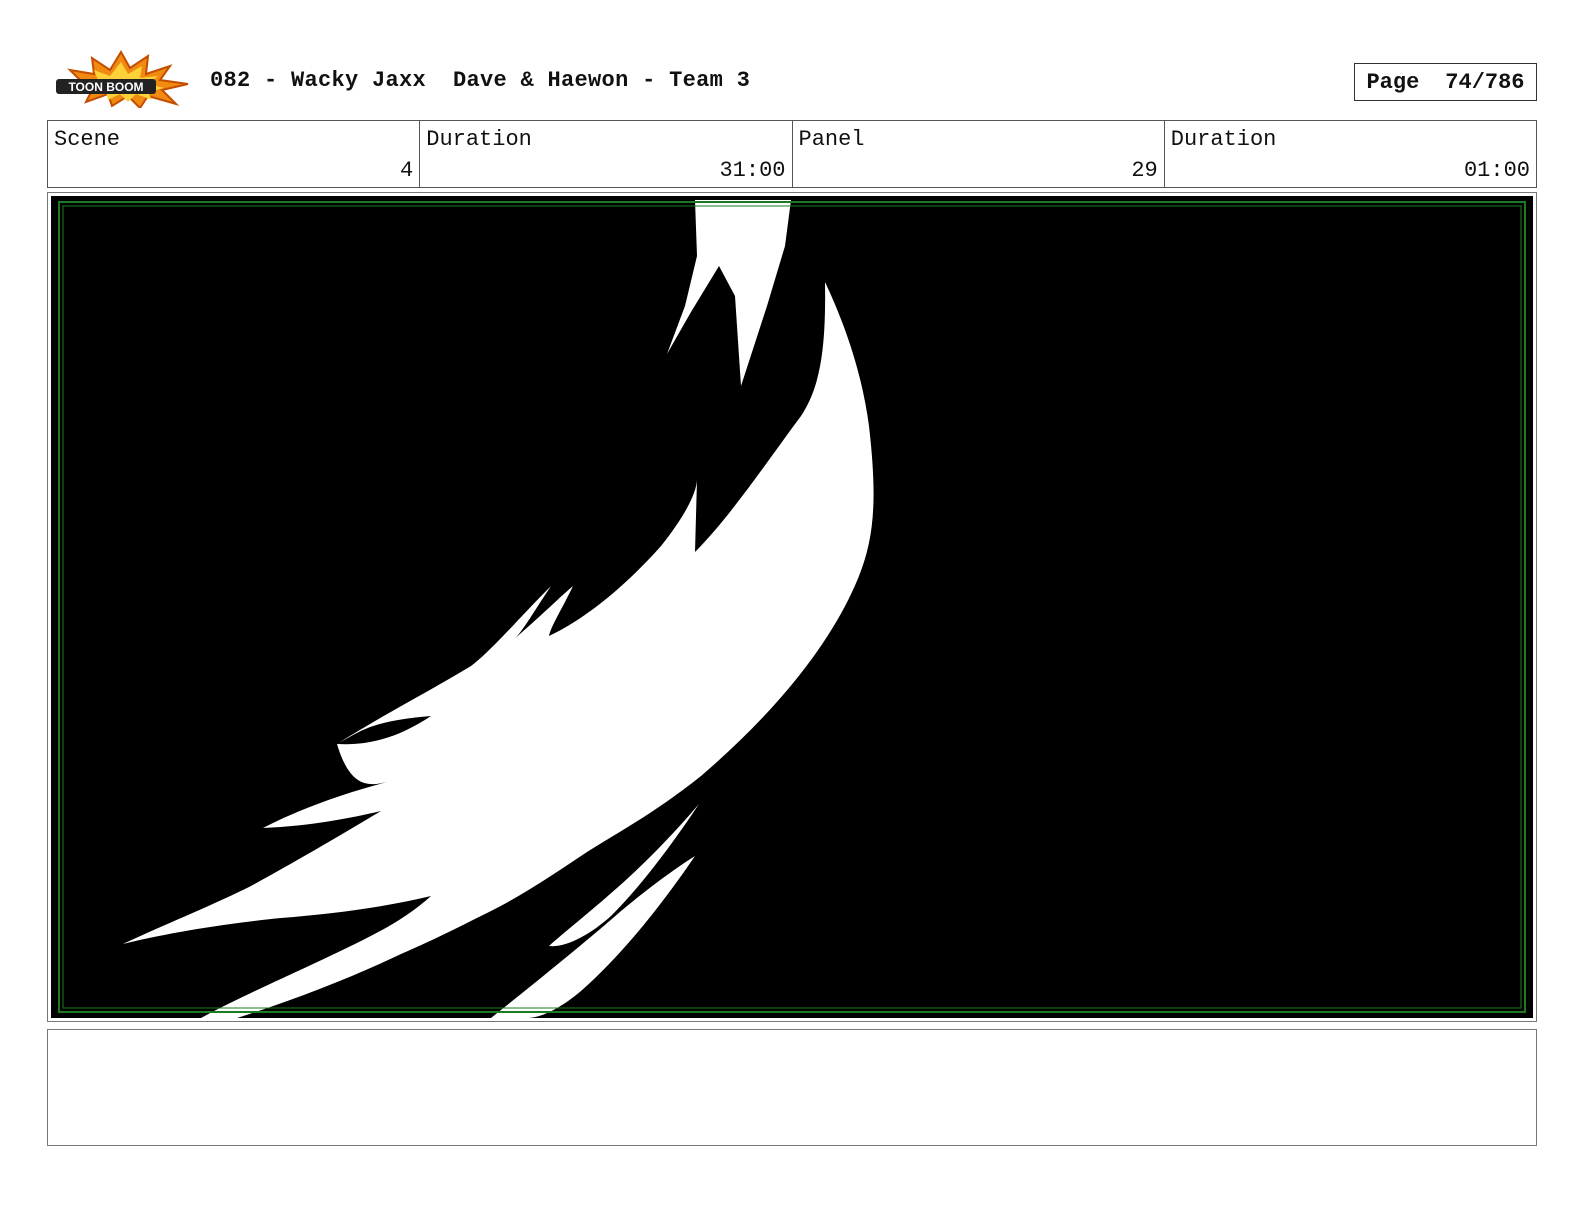 Image resolution: width=1582 pixels, height=1225 pixels. I want to click on page-number: 74/786, so click(1485, 82).